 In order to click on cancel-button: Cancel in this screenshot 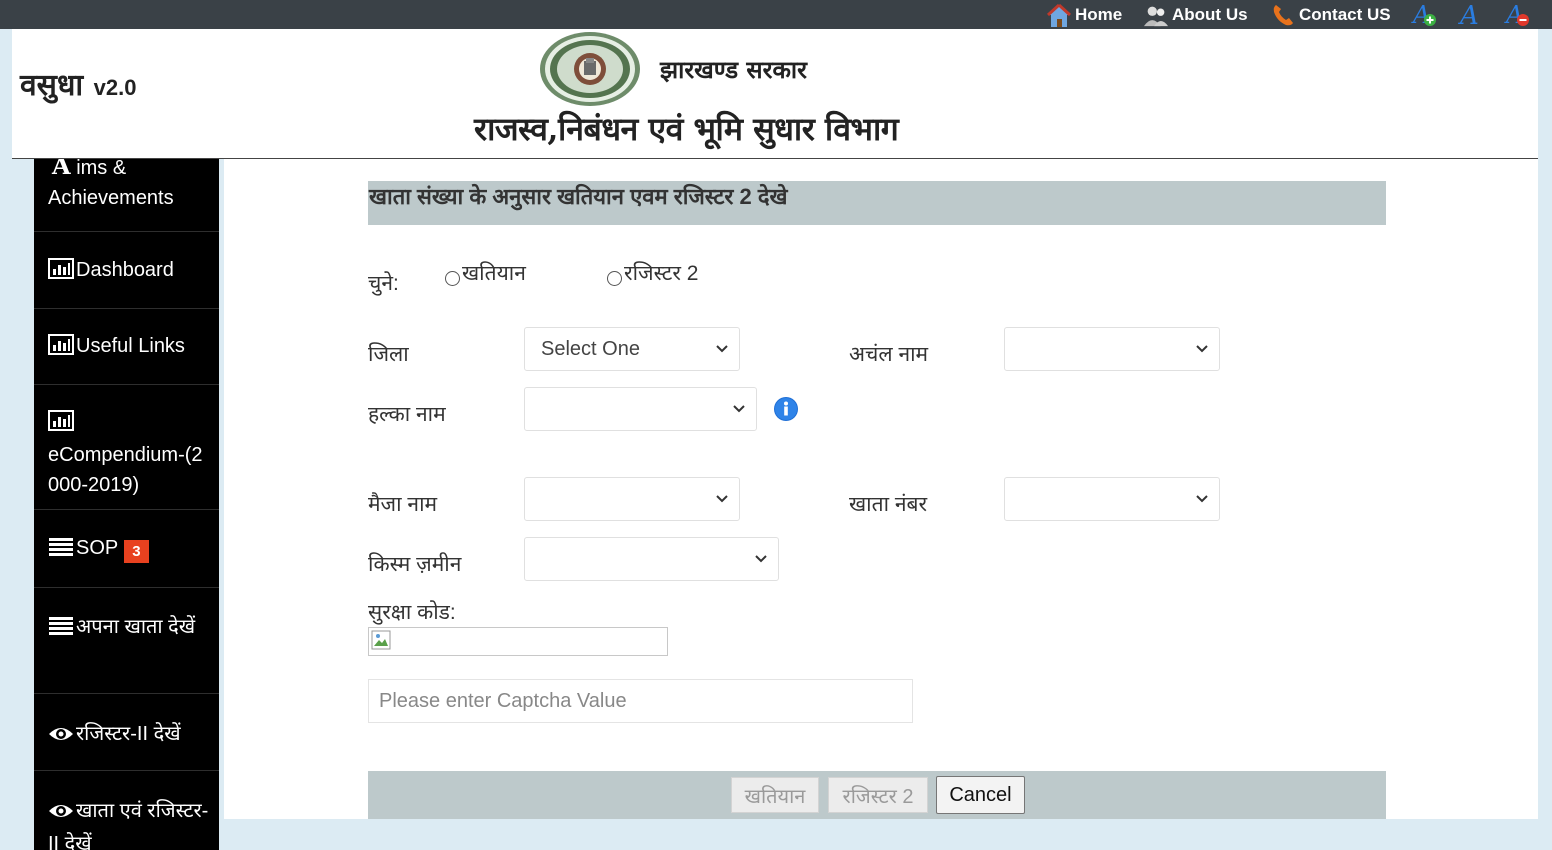, I will do `click(980, 795)`.